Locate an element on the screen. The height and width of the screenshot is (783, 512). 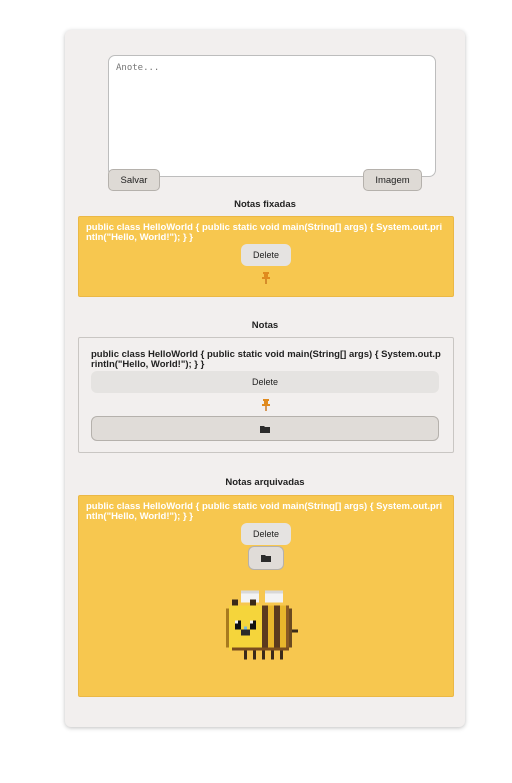
image-button: Imagem is located at coordinates (392, 180).